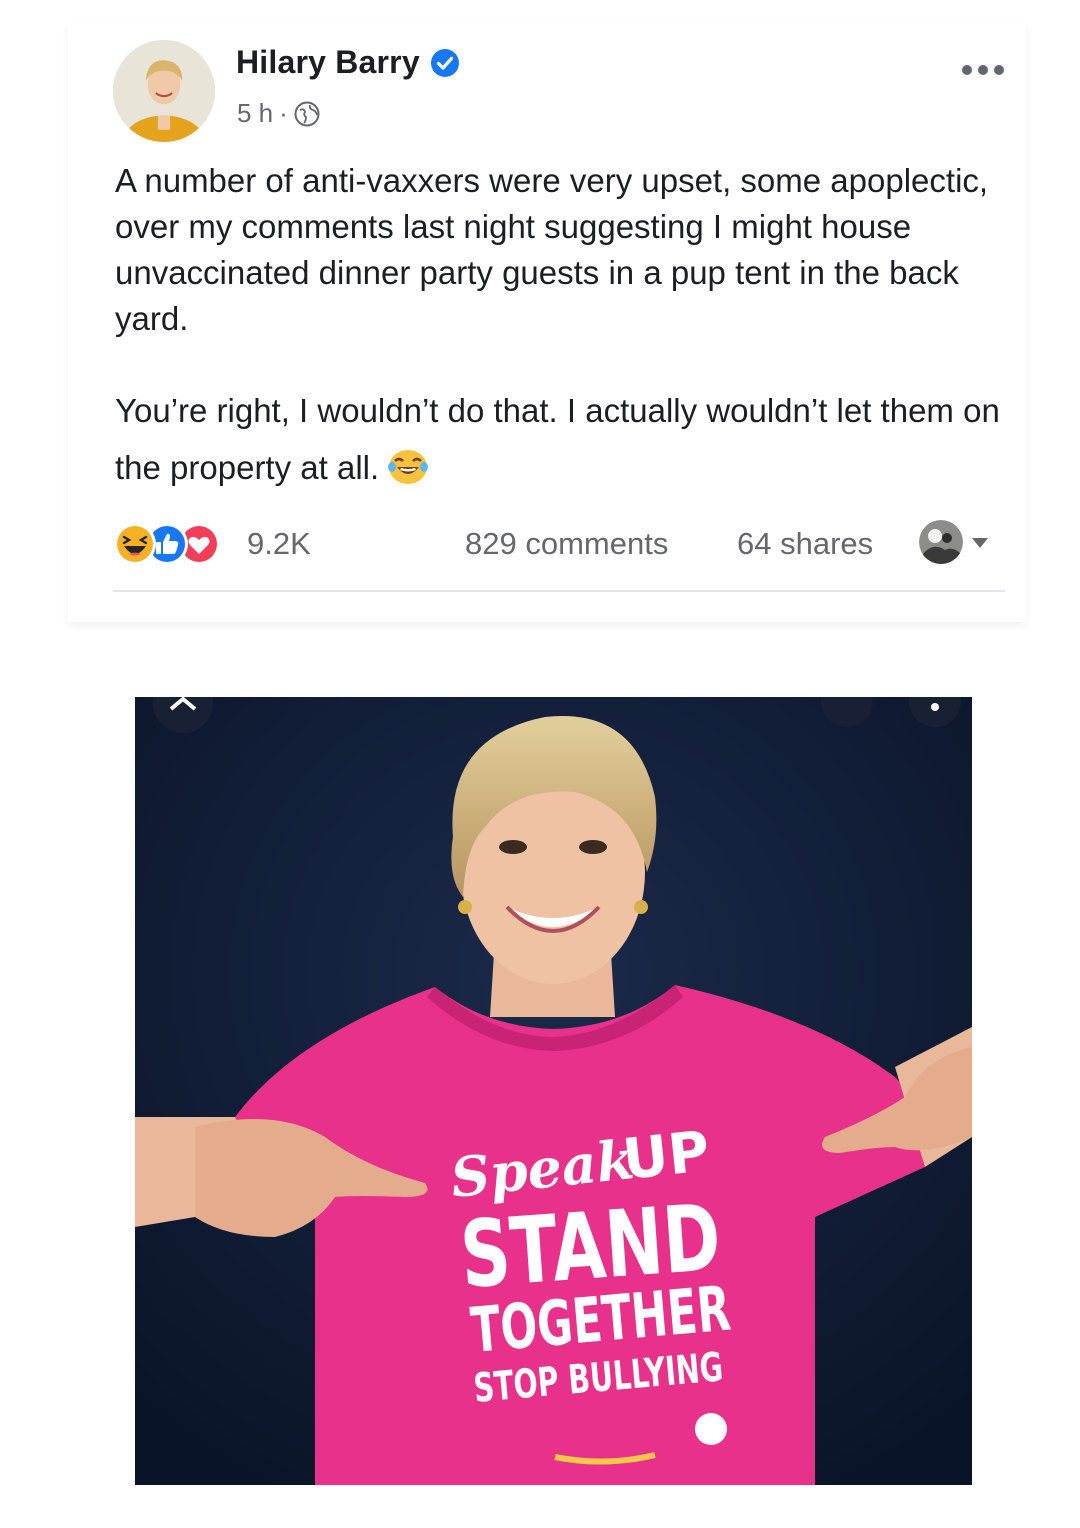 This screenshot has width=1080, height=1528. What do you see at coordinates (255, 113) in the screenshot?
I see `post-timestamp: 5 h` at bounding box center [255, 113].